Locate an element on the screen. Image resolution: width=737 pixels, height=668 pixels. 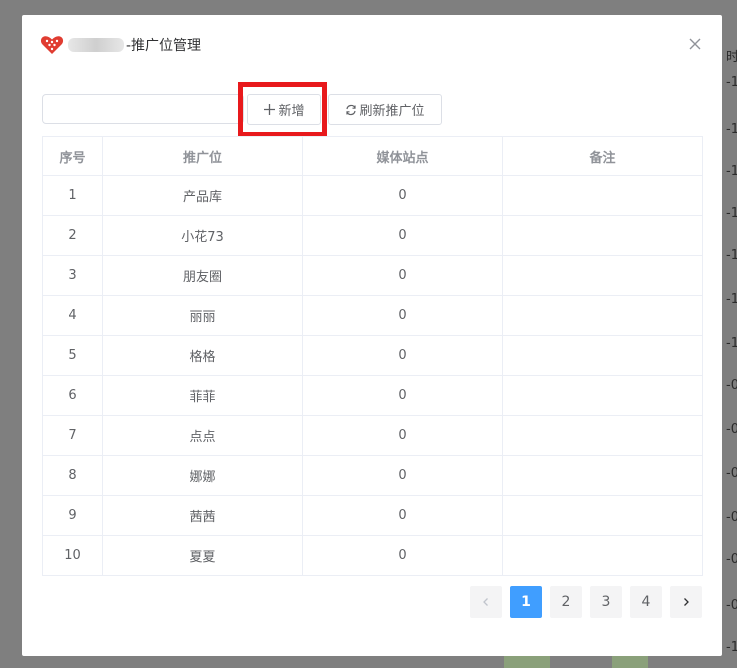
cell-index: 9 is located at coordinates (72, 515).